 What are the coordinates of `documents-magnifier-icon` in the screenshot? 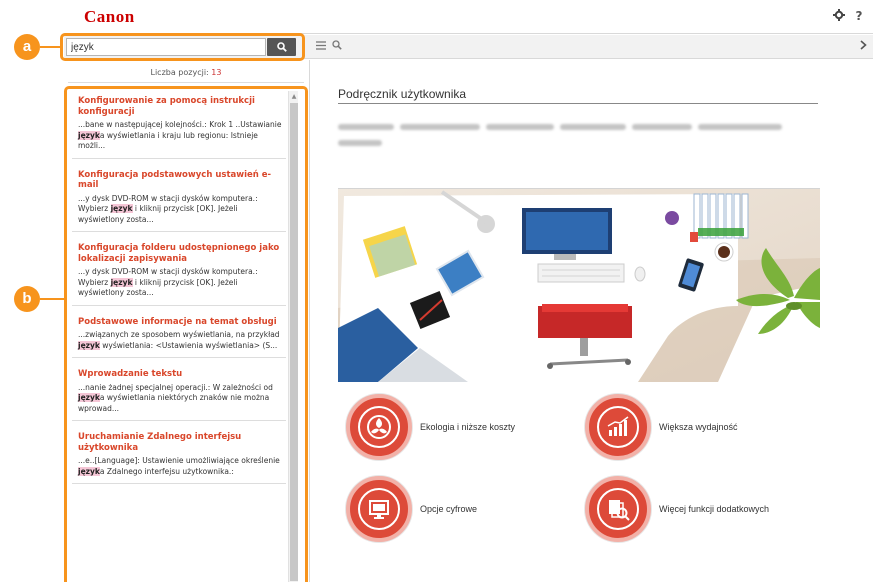 It's located at (618, 509).